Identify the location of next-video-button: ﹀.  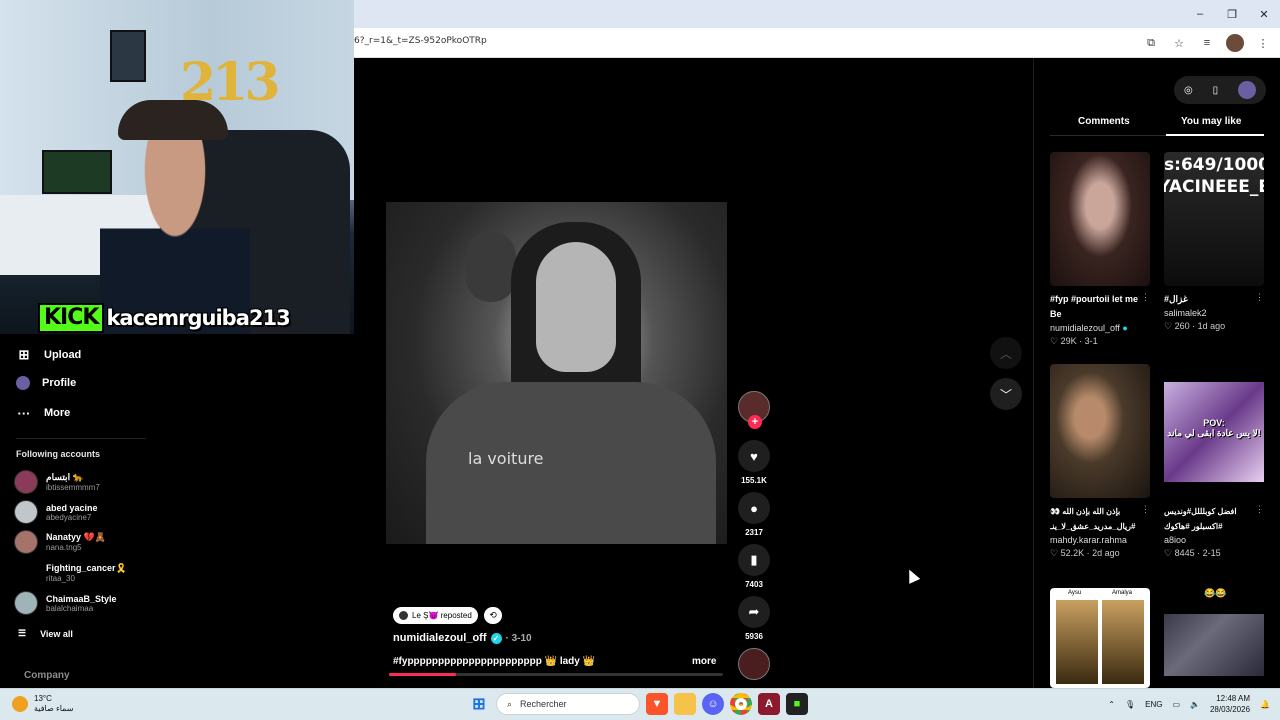
(1006, 394).